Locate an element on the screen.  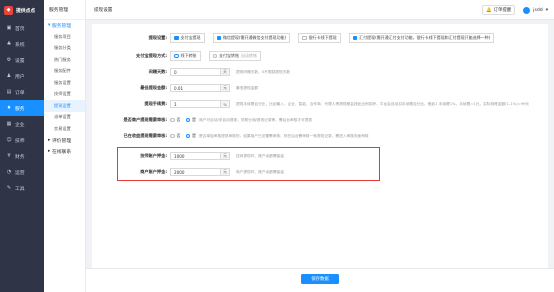
option-hint: 自动转账 is located at coordinates (249, 55).